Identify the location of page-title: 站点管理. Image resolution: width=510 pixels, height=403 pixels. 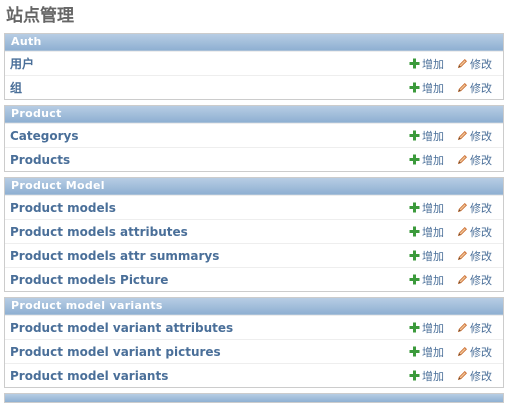
(40, 16).